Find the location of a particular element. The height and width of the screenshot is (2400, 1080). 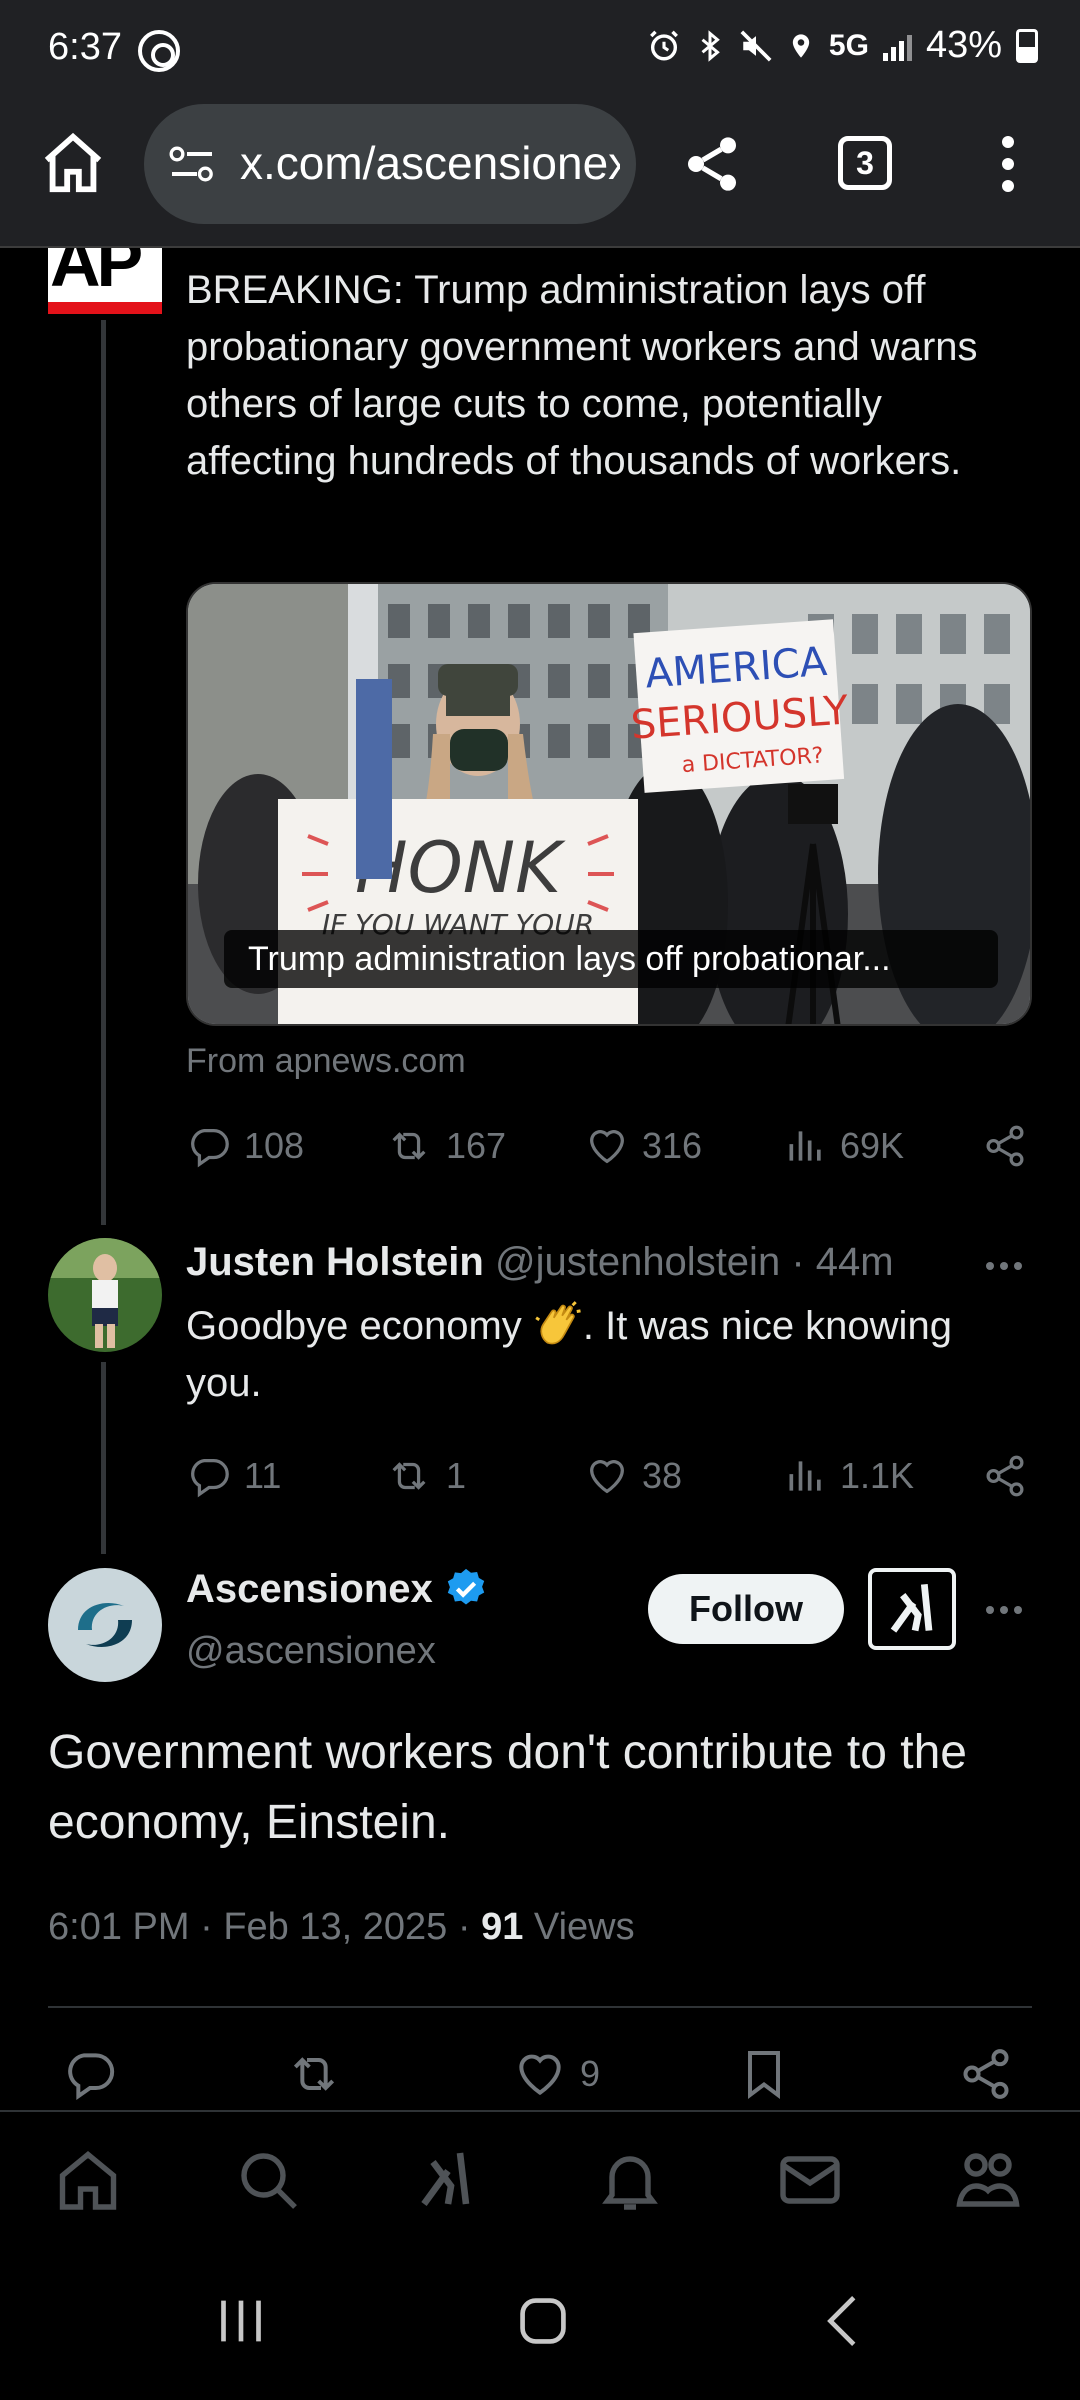

reply-count: 11 is located at coordinates (263, 1475).